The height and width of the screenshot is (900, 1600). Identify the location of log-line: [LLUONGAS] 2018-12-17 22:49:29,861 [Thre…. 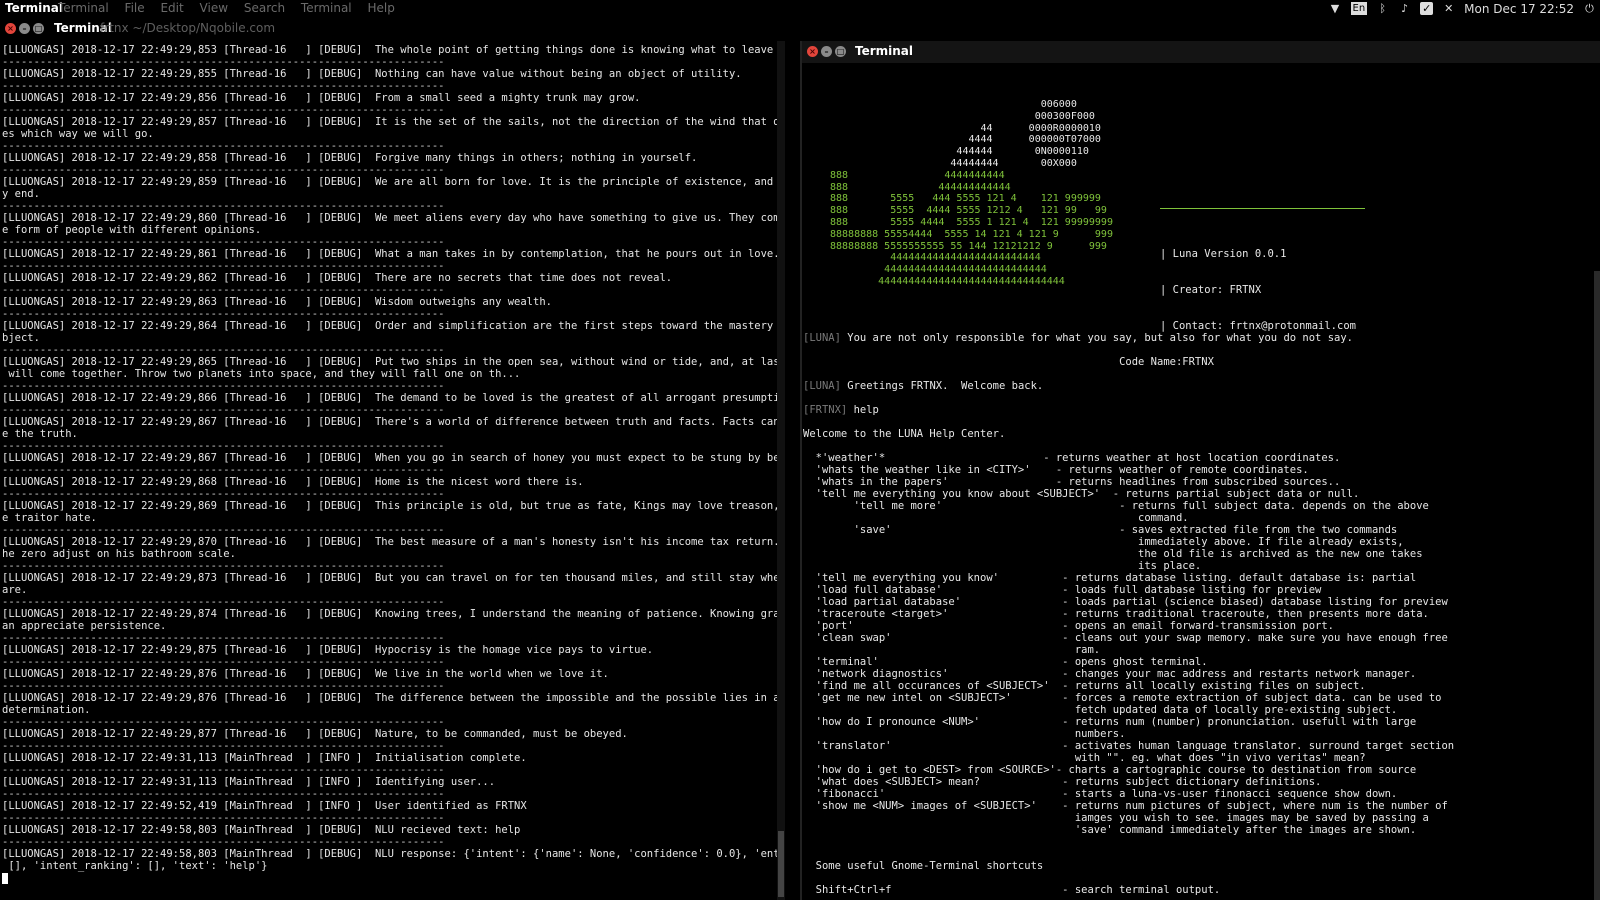
(391, 254).